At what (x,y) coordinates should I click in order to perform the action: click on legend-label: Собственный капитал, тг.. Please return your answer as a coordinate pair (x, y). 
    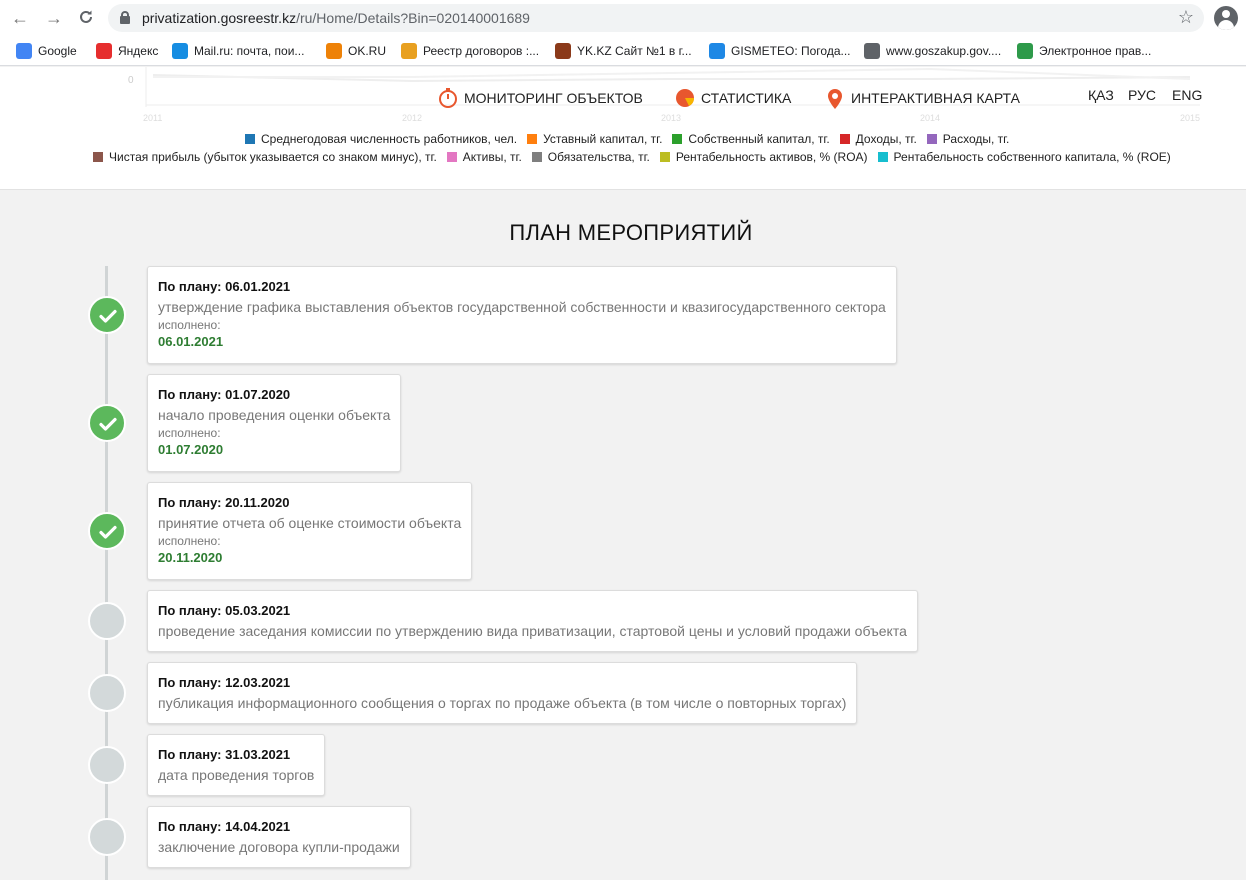
    Looking at the image, I should click on (759, 139).